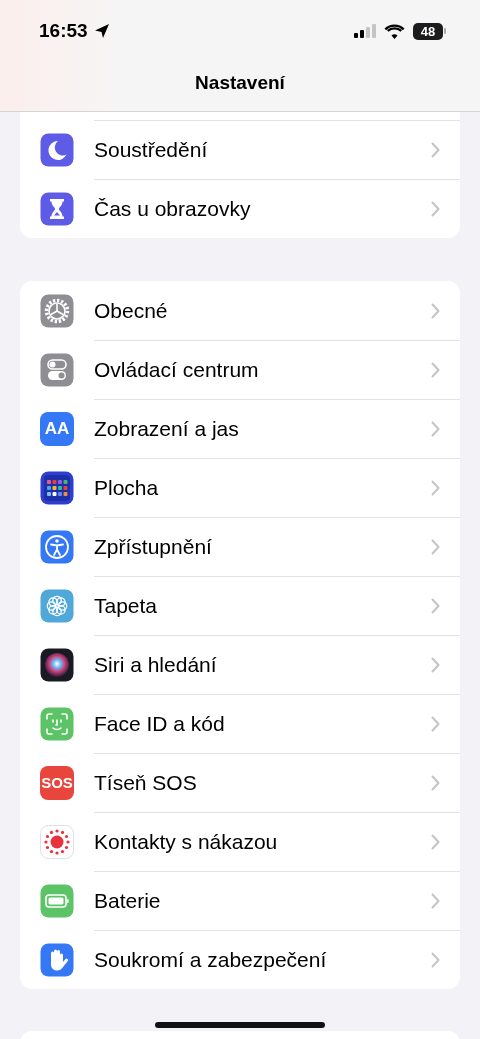  I want to click on row-label: Soustředění, so click(151, 150).